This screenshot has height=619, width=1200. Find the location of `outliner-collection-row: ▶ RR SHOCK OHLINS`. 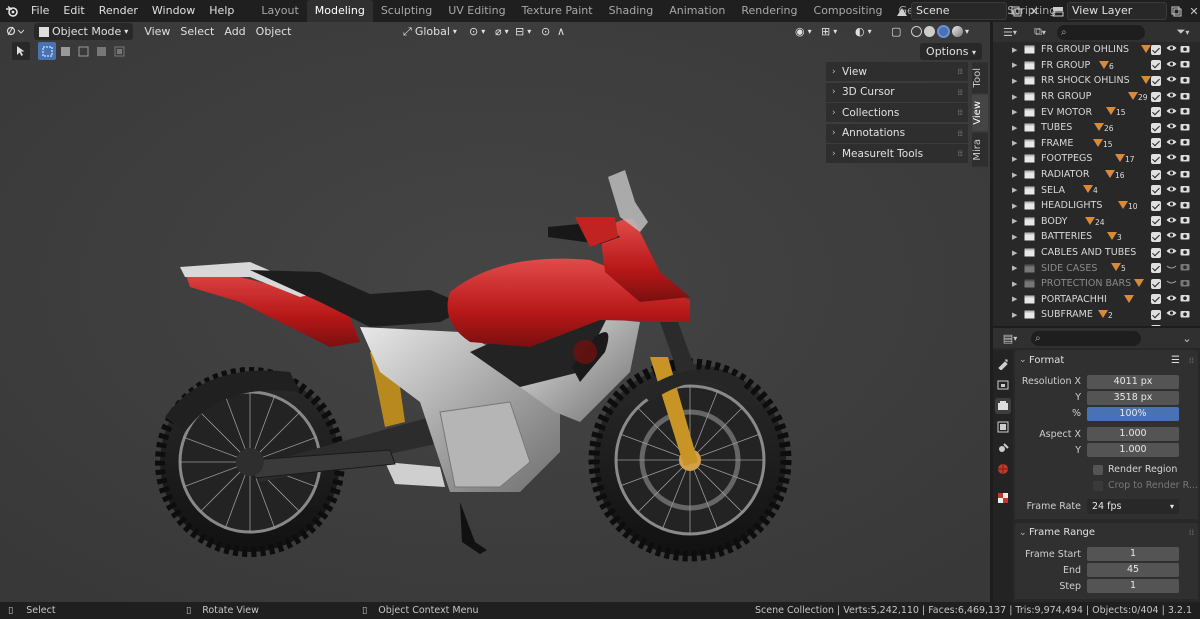

outliner-collection-row: ▶ RR SHOCK OHLINS is located at coordinates (1096, 81).